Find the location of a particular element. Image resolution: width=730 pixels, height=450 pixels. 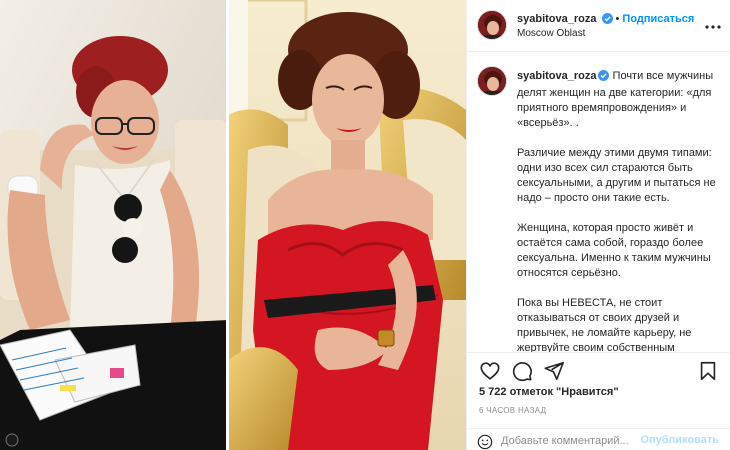

action-bar is located at coordinates (598, 367).